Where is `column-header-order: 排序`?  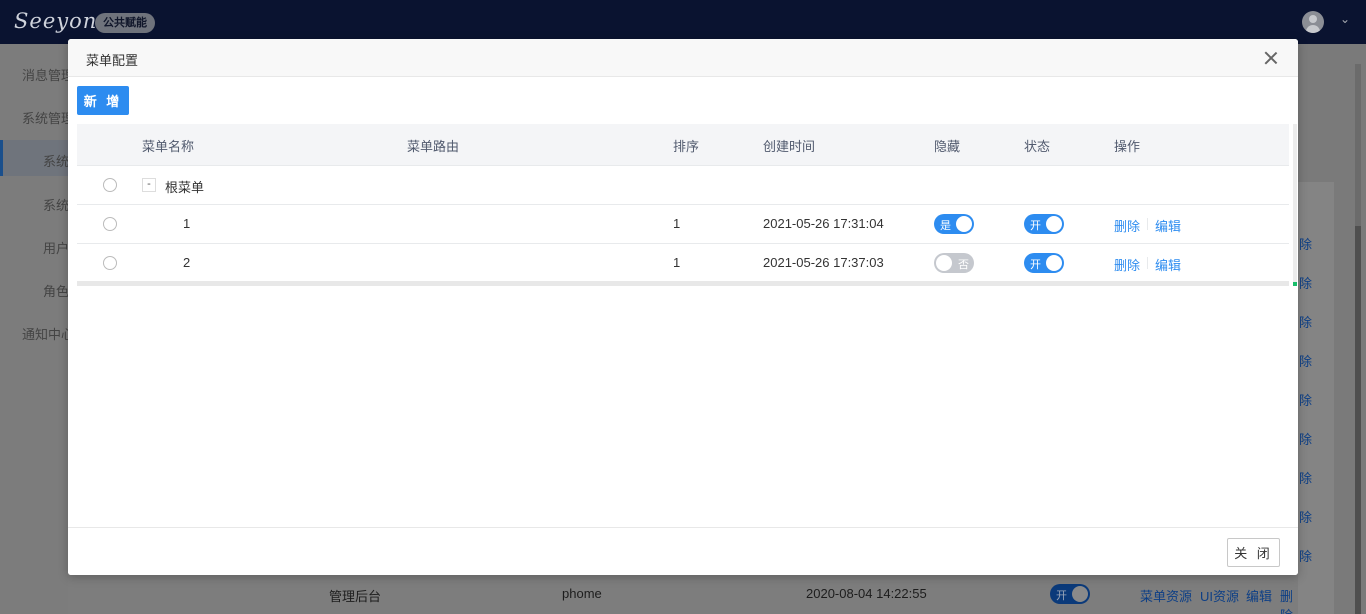 column-header-order: 排序 is located at coordinates (686, 146).